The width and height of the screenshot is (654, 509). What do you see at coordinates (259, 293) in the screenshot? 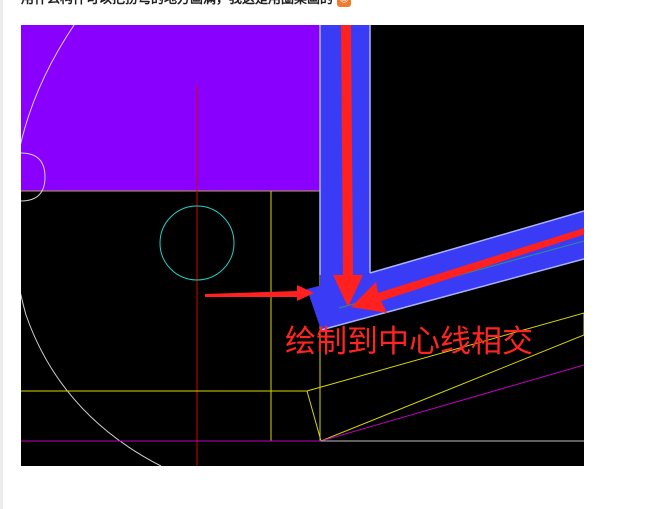
I see `red-arrow-horizontal` at bounding box center [259, 293].